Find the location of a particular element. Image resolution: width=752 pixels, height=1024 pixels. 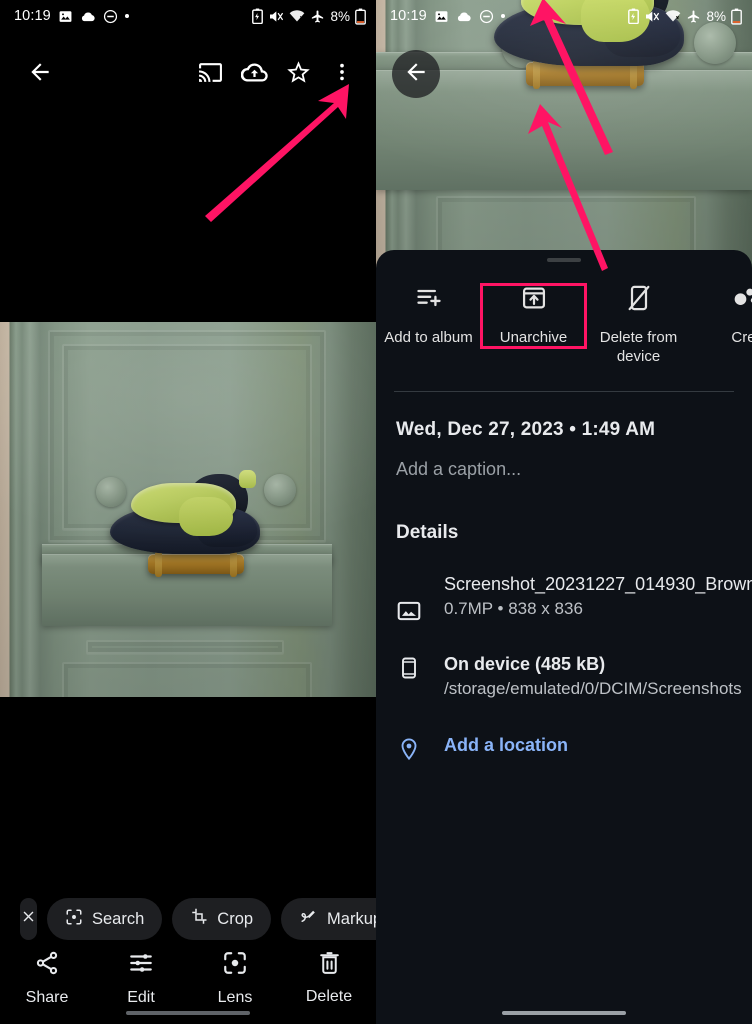

gesture-bar-left is located at coordinates (188, 1013).